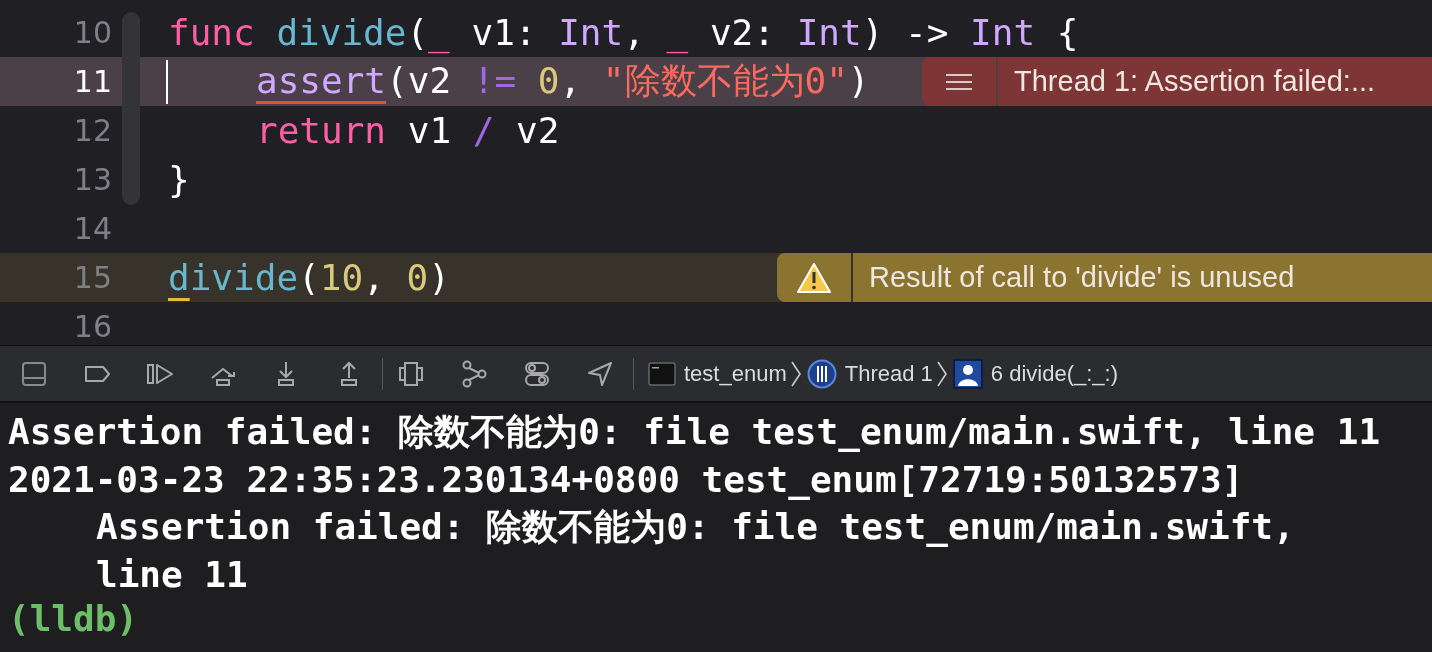 This screenshot has height=652, width=1432. Describe the element at coordinates (92, 81) in the screenshot. I see `line-number: 11` at that location.